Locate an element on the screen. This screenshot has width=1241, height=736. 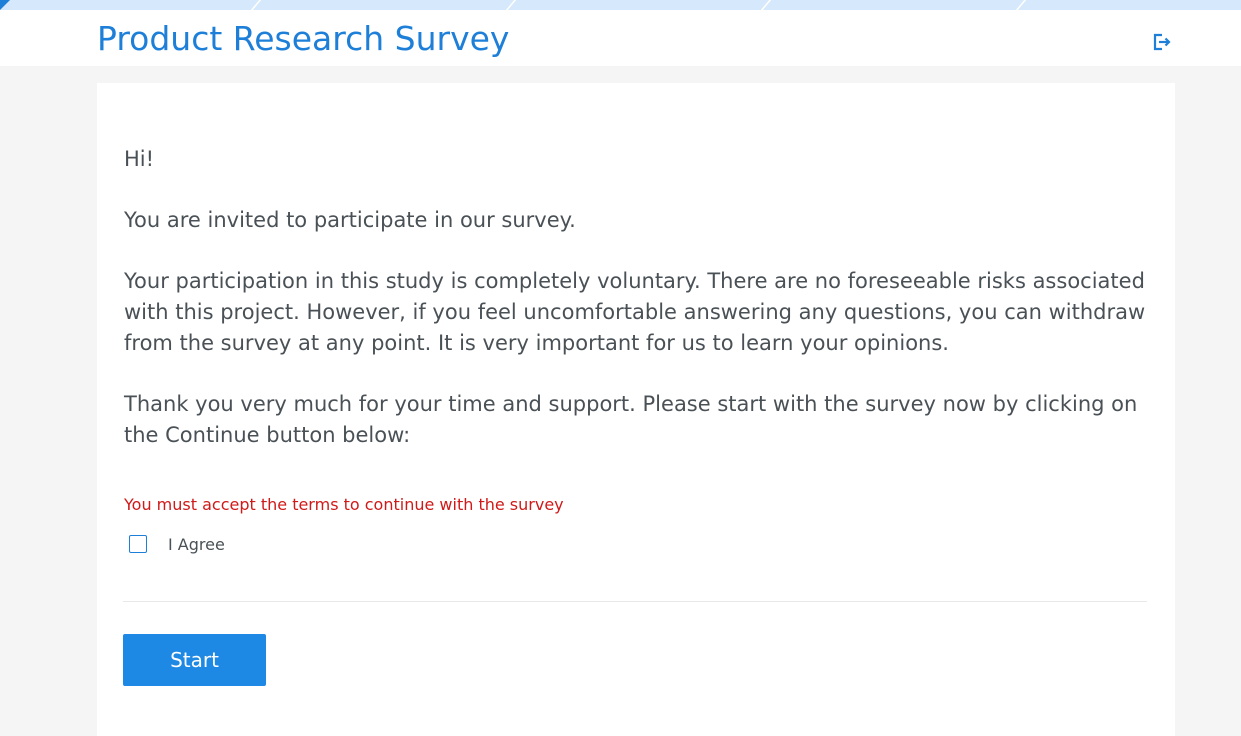
header: Product Research Survey is located at coordinates (620, 38).